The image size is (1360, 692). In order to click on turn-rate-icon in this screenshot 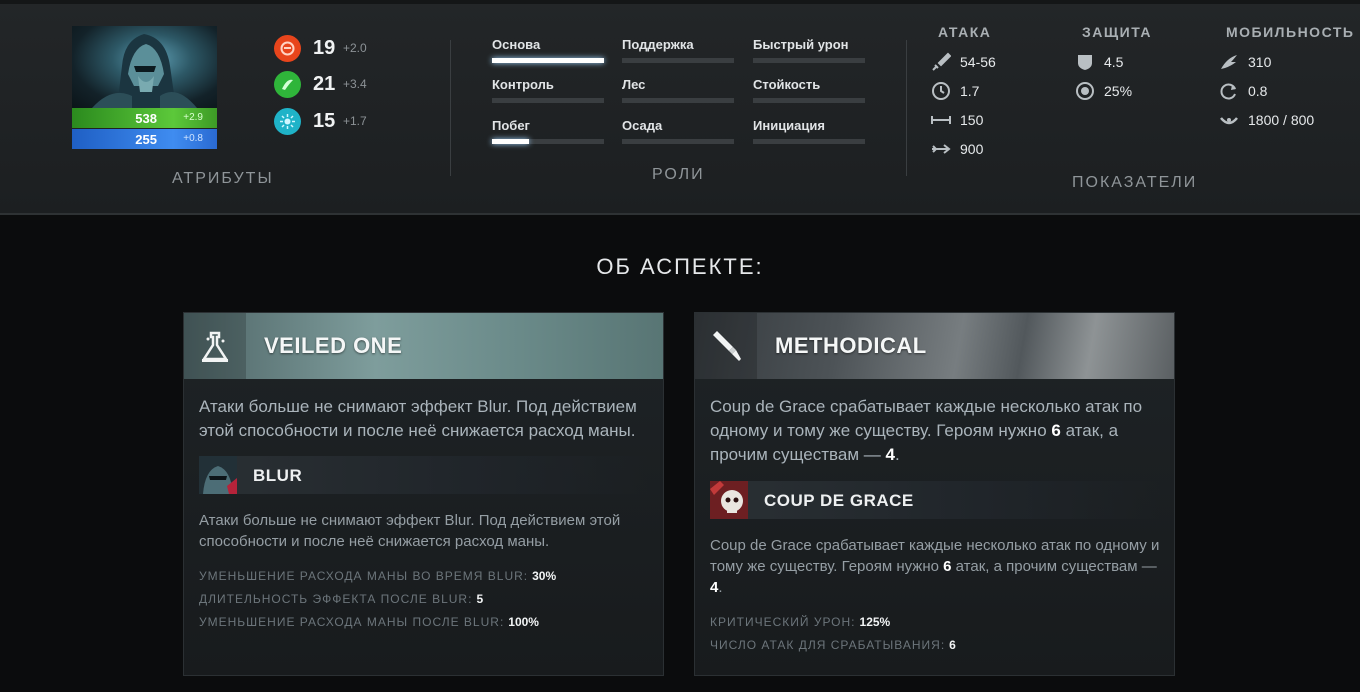, I will do `click(1229, 91)`.